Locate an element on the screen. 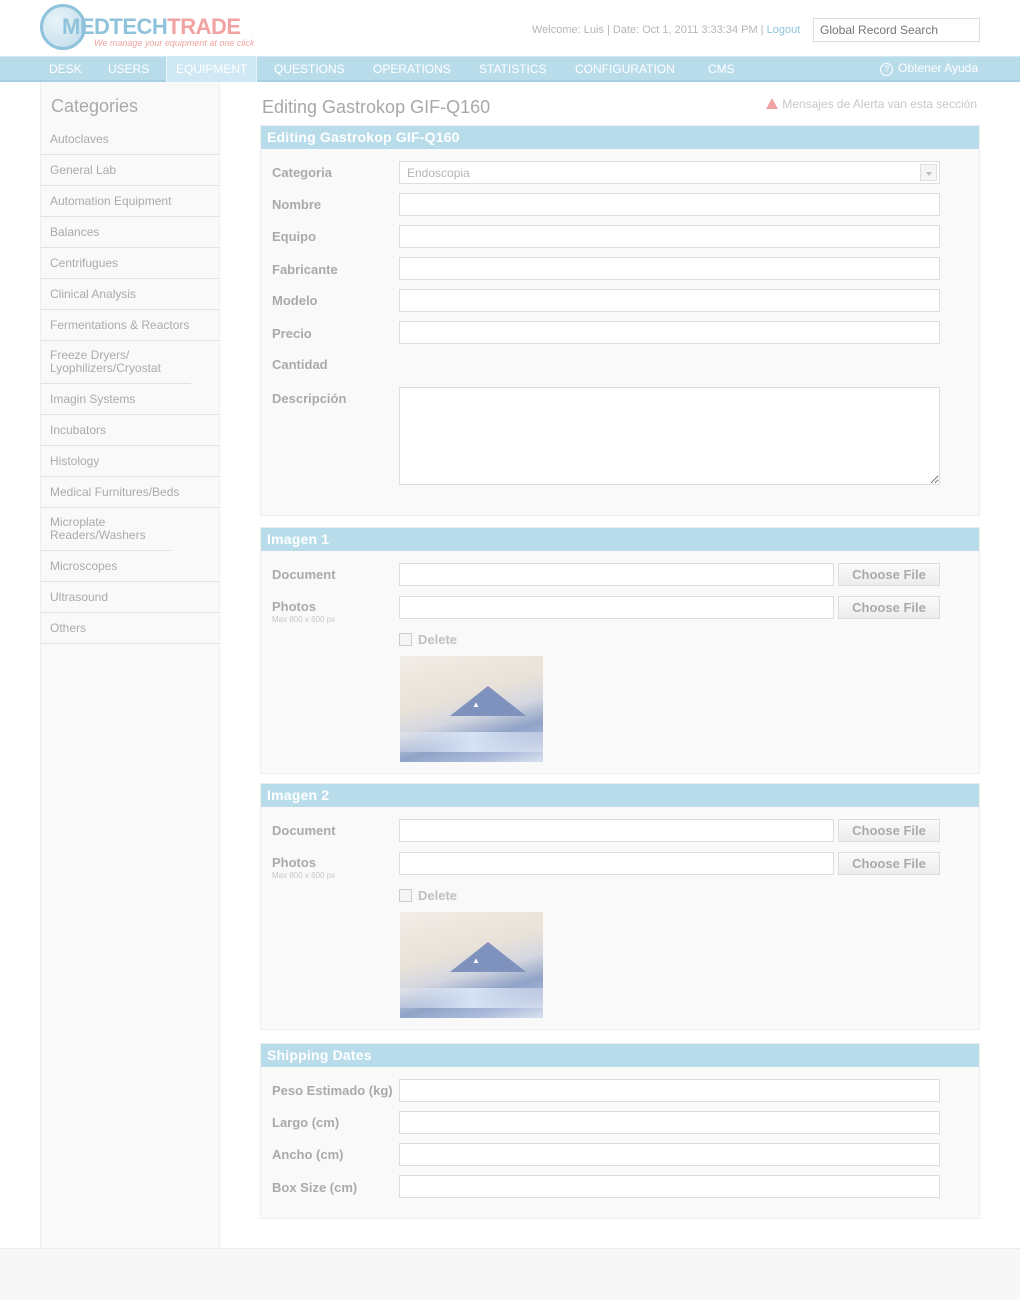 The width and height of the screenshot is (1020, 1300). nav-configuration: CONFIGURATION is located at coordinates (625, 69).